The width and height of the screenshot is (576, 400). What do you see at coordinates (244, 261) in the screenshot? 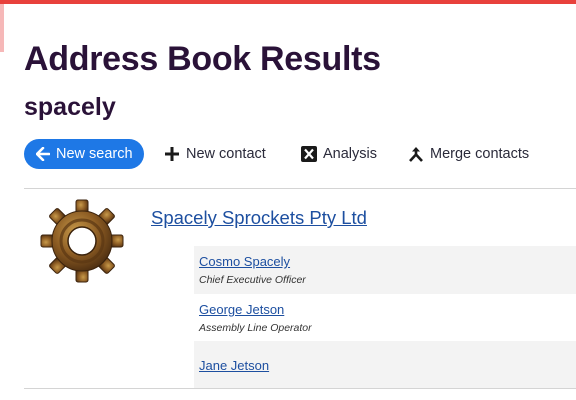
I see `contact-name-link: Cosmo Spacely` at bounding box center [244, 261].